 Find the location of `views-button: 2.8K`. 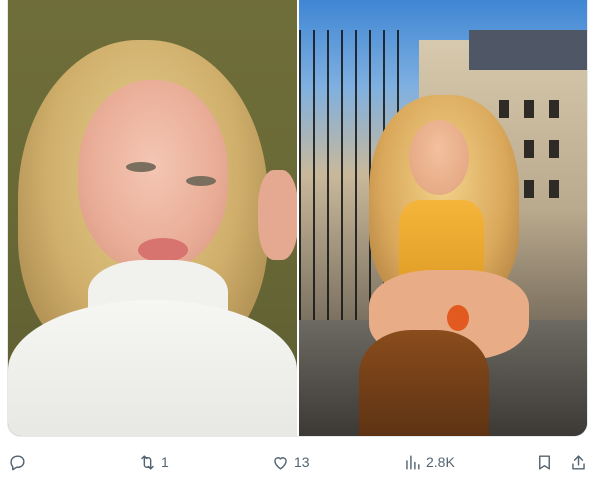

views-button: 2.8K is located at coordinates (429, 462).